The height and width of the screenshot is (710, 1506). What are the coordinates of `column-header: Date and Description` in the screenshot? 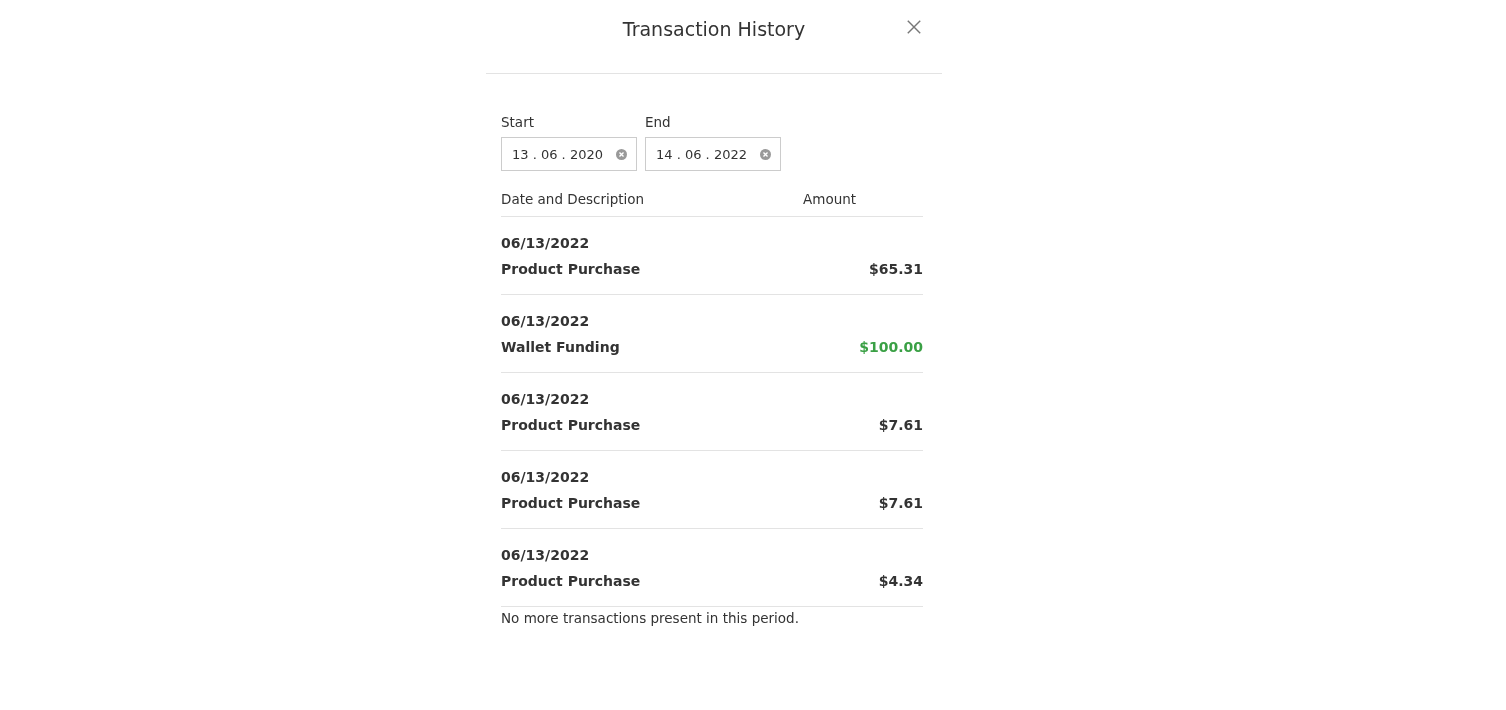 It's located at (573, 199).